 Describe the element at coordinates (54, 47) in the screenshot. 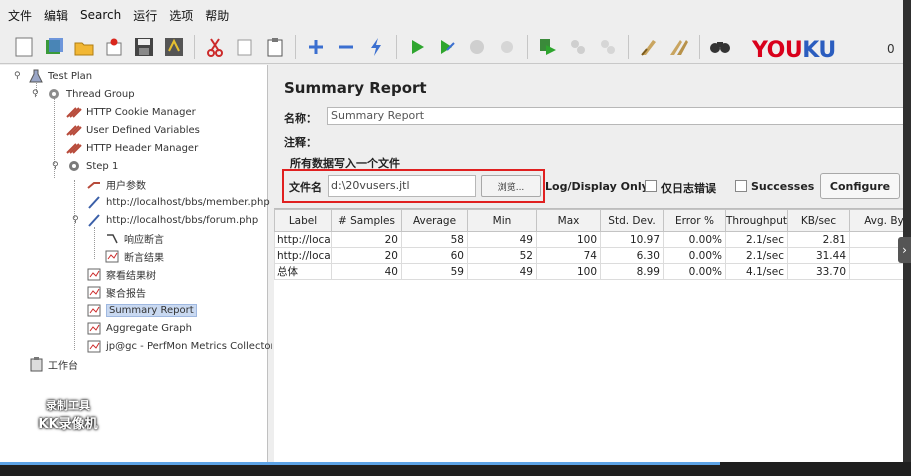

I see `templates-icon` at that location.